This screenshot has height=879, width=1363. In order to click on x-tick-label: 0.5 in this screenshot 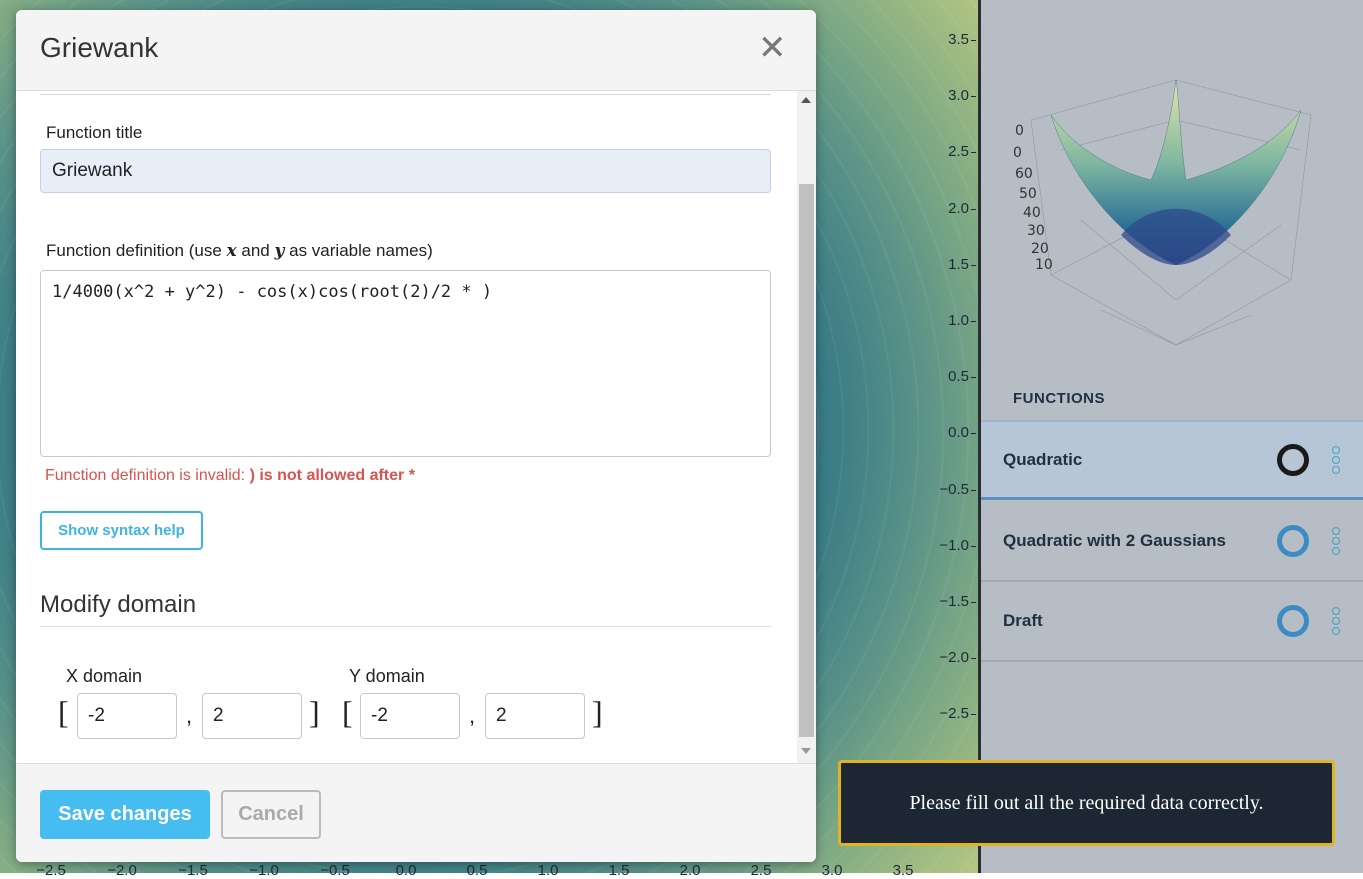, I will do `click(477, 870)`.